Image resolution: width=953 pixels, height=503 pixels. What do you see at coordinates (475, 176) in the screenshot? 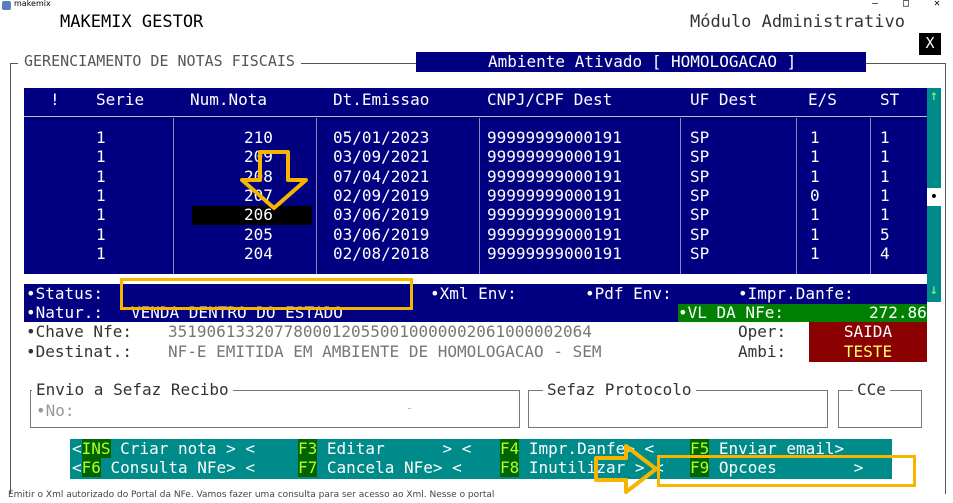
I see `table-row: 1 208 07/04/2021 99999999000191 SP 1 1` at bounding box center [475, 176].